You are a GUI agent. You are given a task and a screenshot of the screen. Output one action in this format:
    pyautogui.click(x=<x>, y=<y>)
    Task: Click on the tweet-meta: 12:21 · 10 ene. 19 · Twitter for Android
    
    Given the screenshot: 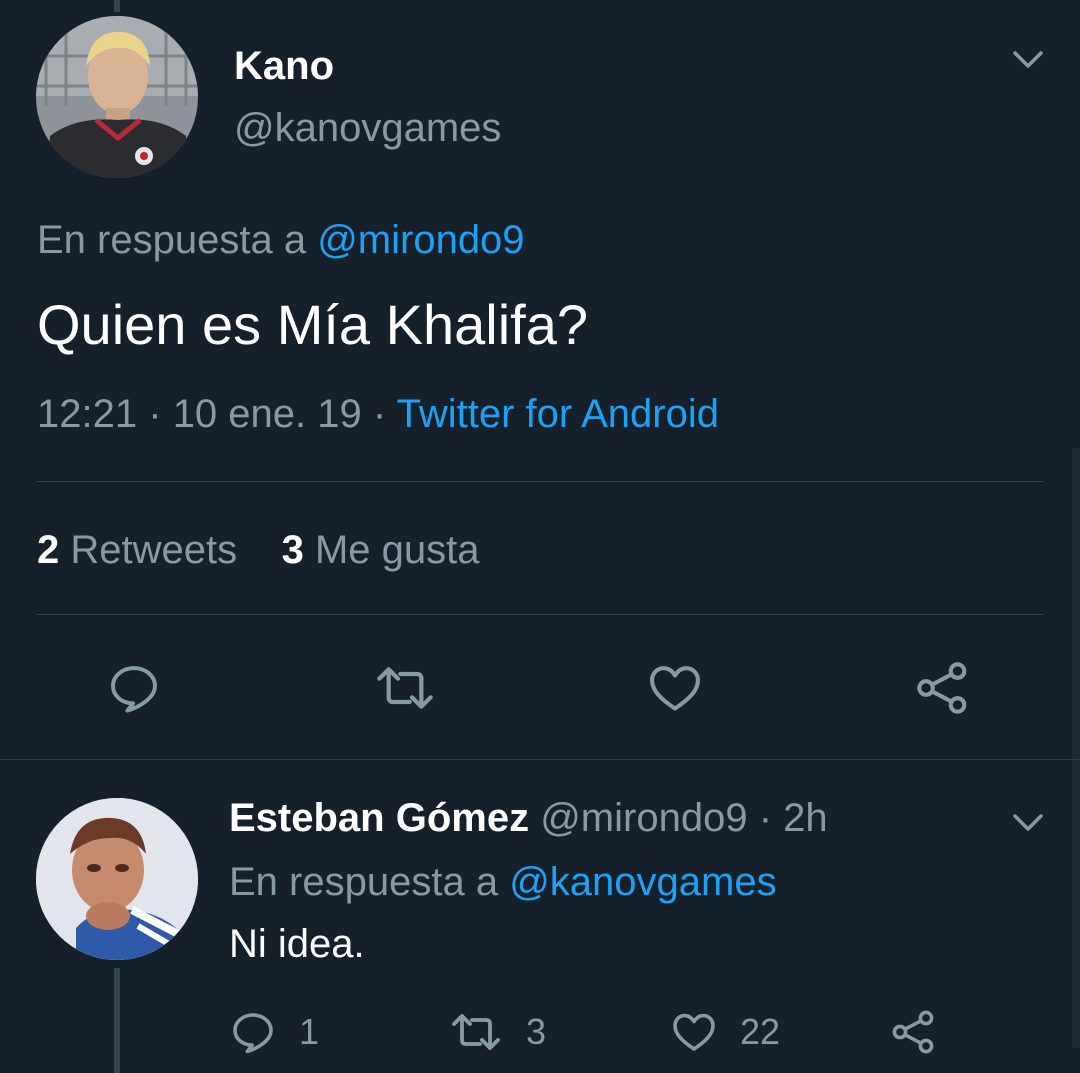 What is the action you would take?
    pyautogui.click(x=378, y=414)
    